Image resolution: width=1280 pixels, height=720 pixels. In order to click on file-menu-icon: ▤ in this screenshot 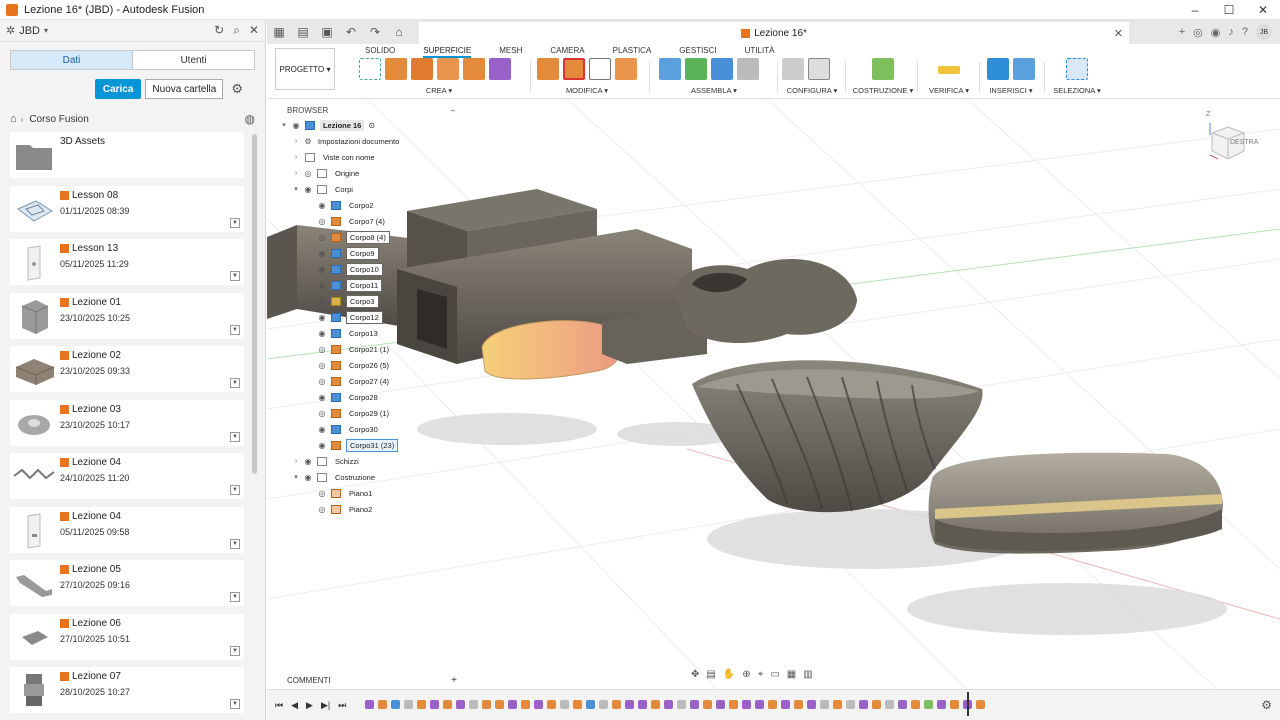, I will do `click(303, 32)`.